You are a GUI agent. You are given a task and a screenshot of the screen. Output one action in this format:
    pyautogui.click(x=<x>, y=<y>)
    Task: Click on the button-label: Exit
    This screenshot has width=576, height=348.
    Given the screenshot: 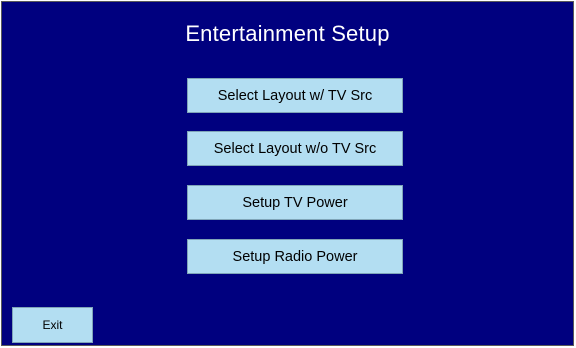 What is the action you would take?
    pyautogui.click(x=52, y=325)
    